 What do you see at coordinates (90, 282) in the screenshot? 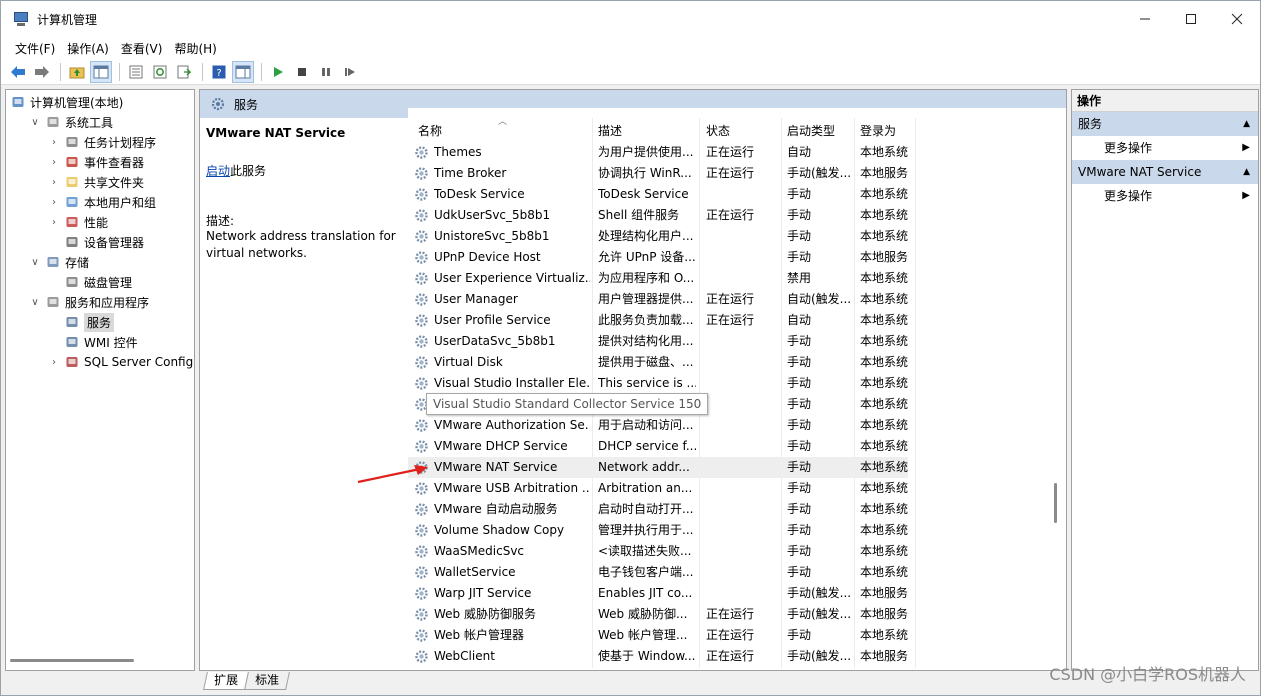
I see `tree-item: 磁盘管理` at bounding box center [90, 282].